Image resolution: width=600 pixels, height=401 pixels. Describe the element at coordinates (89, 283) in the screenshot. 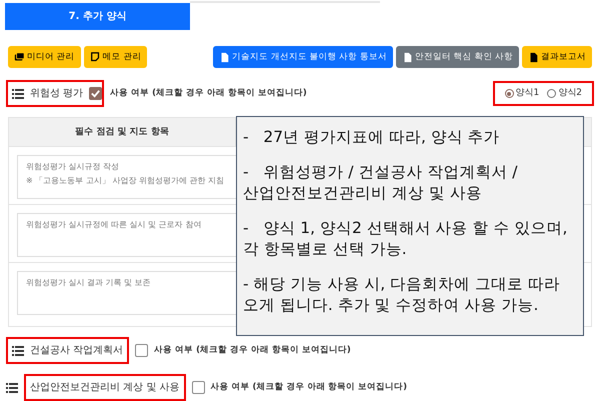

I see `placeholder-text: 위험성평가 실시 결과 기록 및 보존` at that location.